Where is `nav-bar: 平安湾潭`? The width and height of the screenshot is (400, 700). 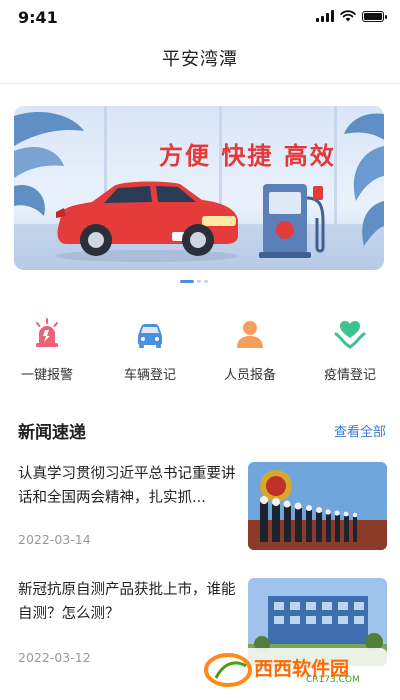
nav-bar: 平安湾潭 is located at coordinates (200, 60).